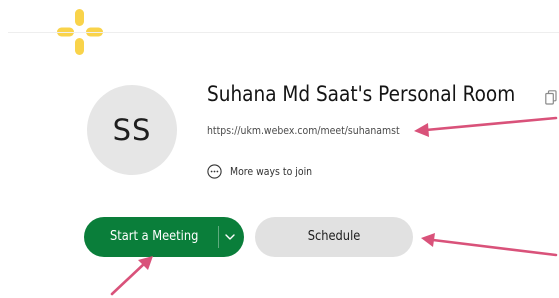  I want to click on button-separator, so click(218, 237).